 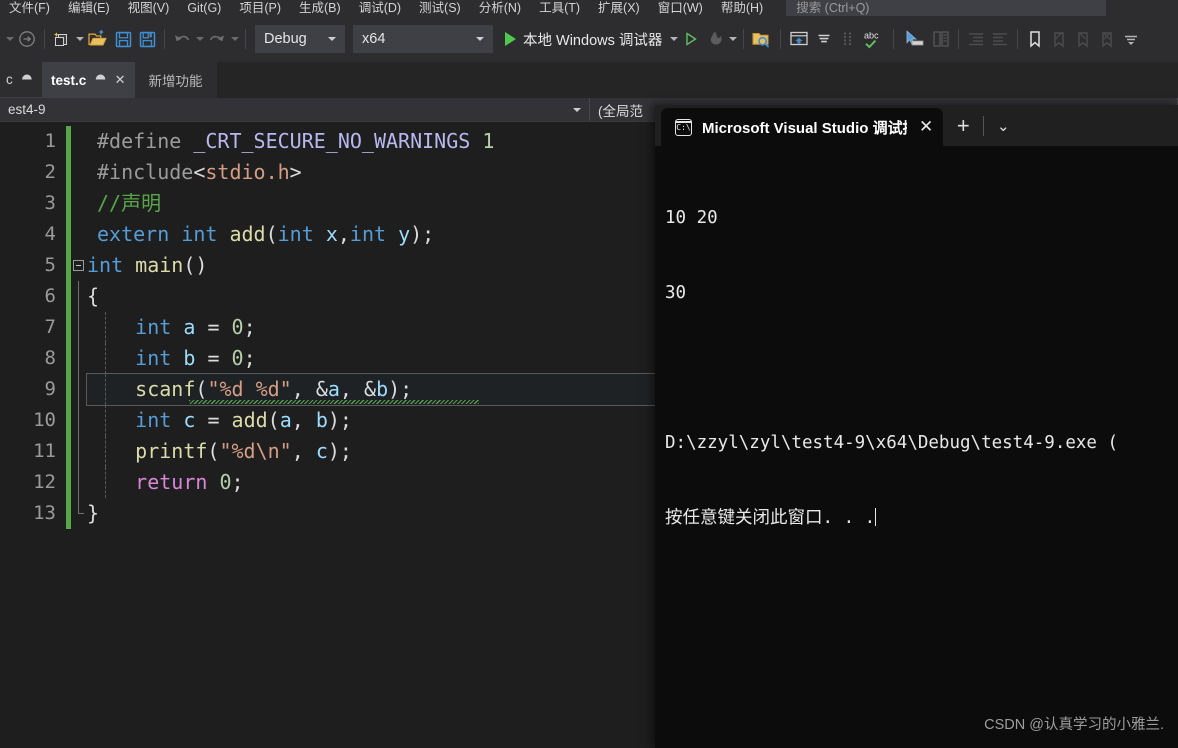 I want to click on toolbar-overflow-icon, so click(x=1131, y=39).